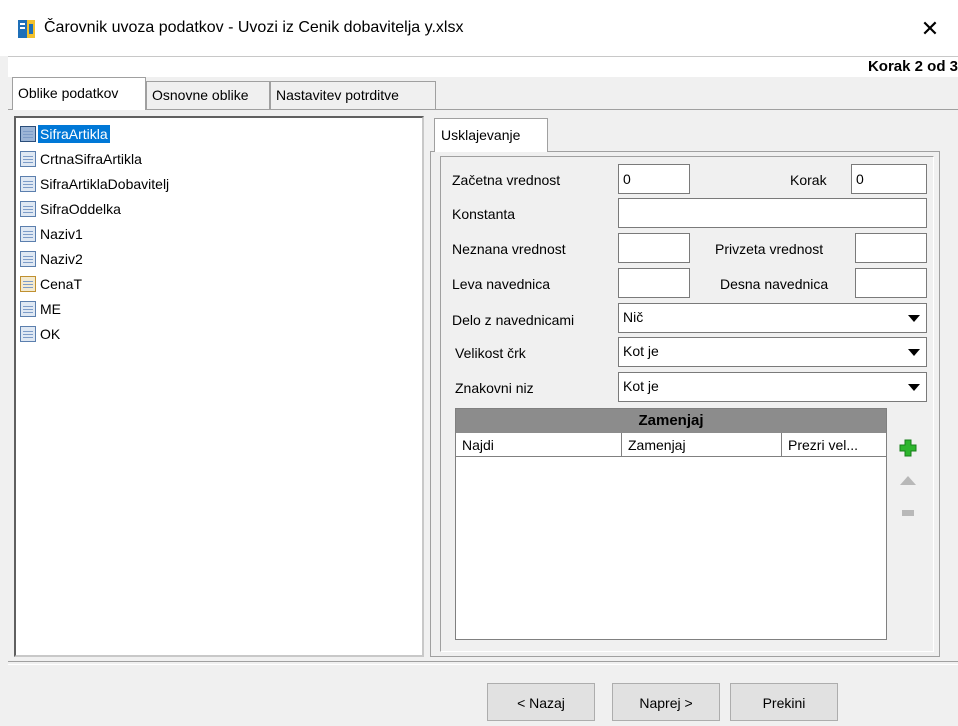 The height and width of the screenshot is (726, 958). What do you see at coordinates (772, 387) in the screenshot?
I see `znakovni-niz-select: Kot je` at bounding box center [772, 387].